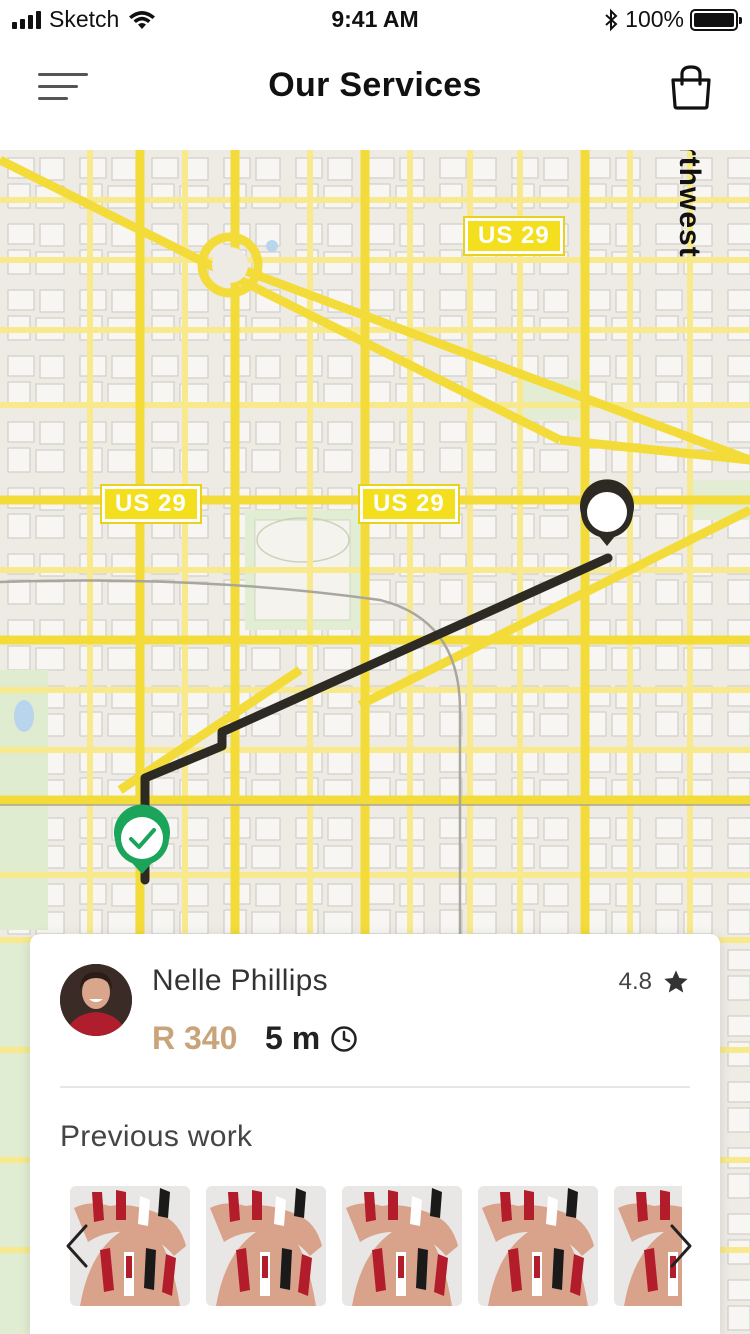 The height and width of the screenshot is (1334, 750). I want to click on divider, so click(375, 1087).